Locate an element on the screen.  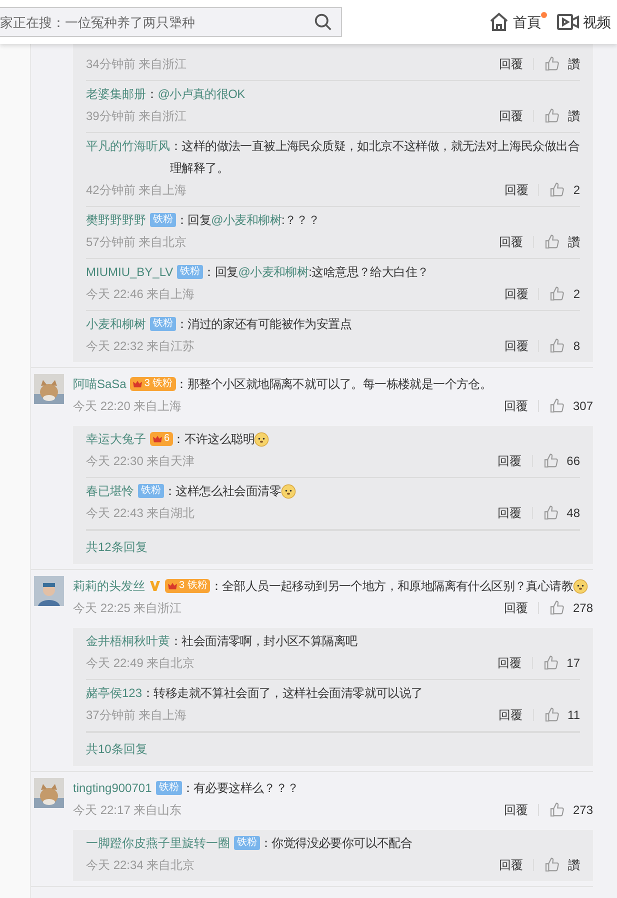
like-button: 11 is located at coordinates (562, 715).